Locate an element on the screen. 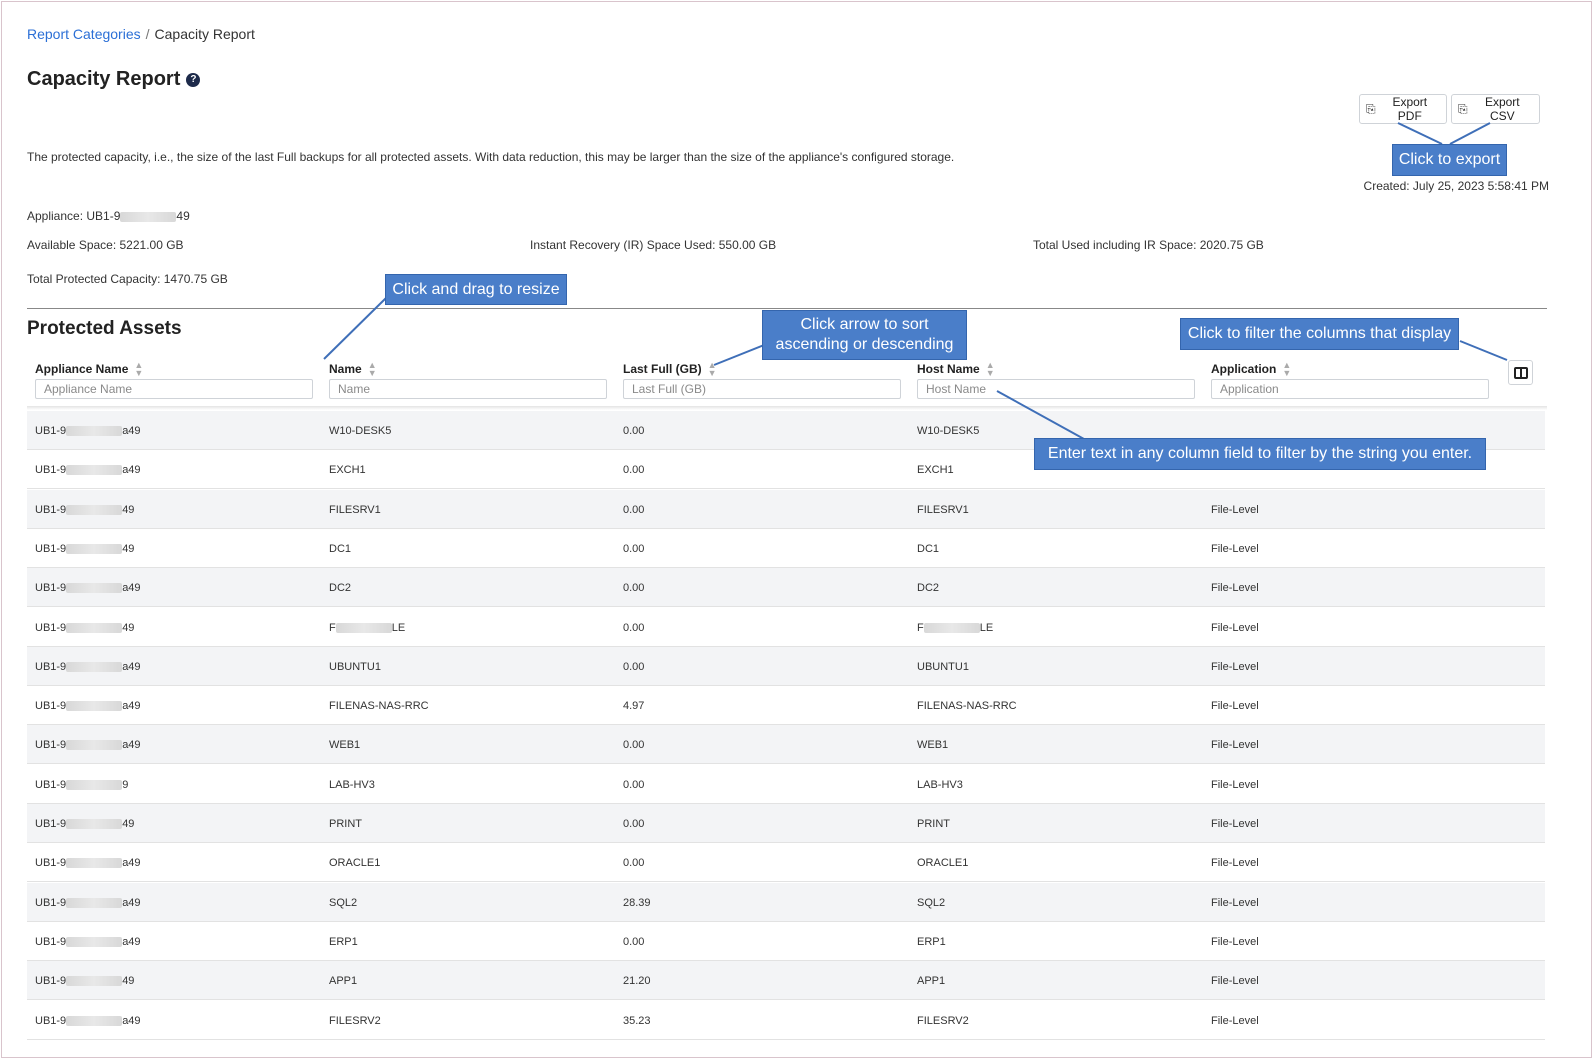  export-pdf-button: ⎘ Export PDF is located at coordinates (1403, 109).